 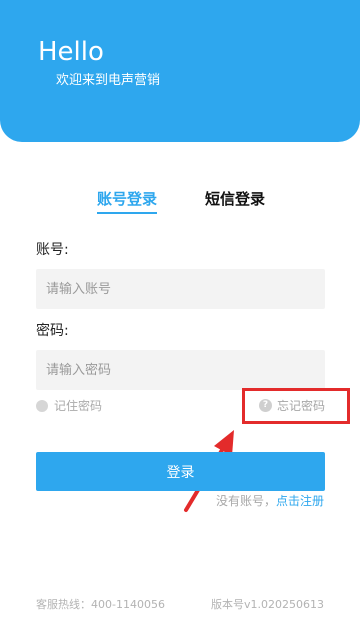 What do you see at coordinates (108, 80) in the screenshot?
I see `header-subtitle: 欢迎来到电声营销` at bounding box center [108, 80].